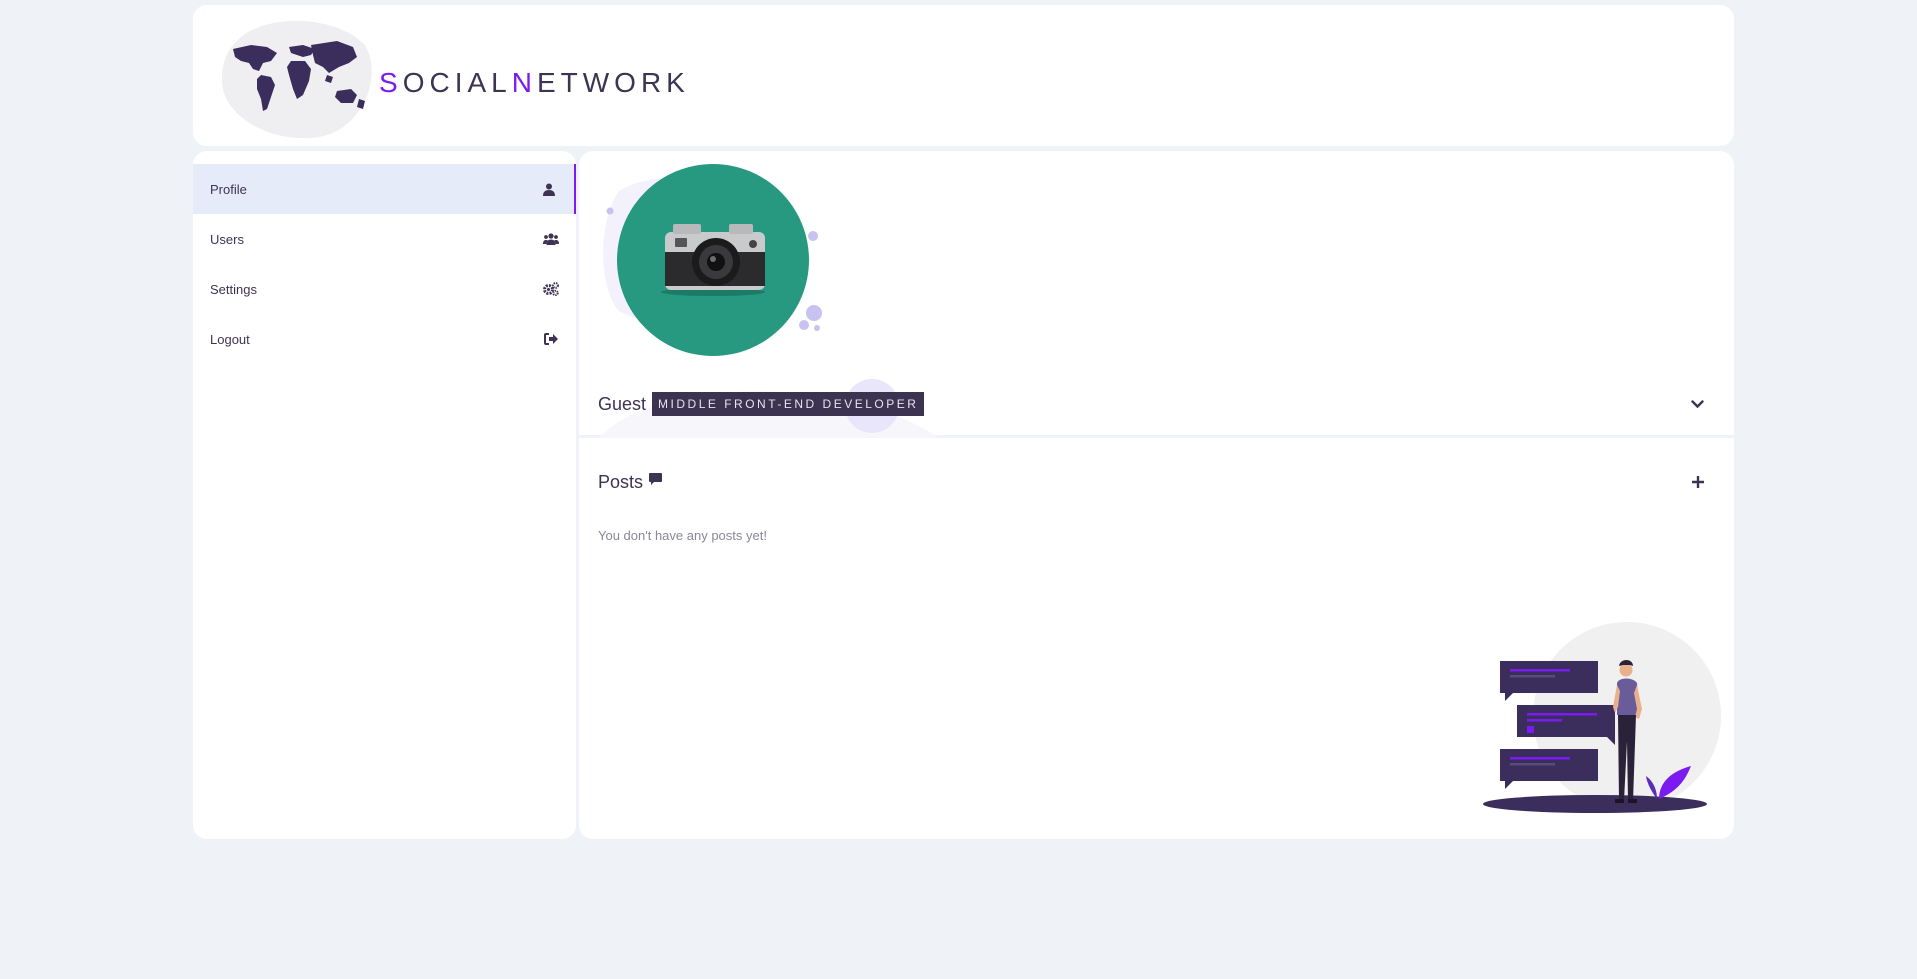  I want to click on role-badge: MIDDLE FRONT-END DEVELOPER, so click(788, 404).